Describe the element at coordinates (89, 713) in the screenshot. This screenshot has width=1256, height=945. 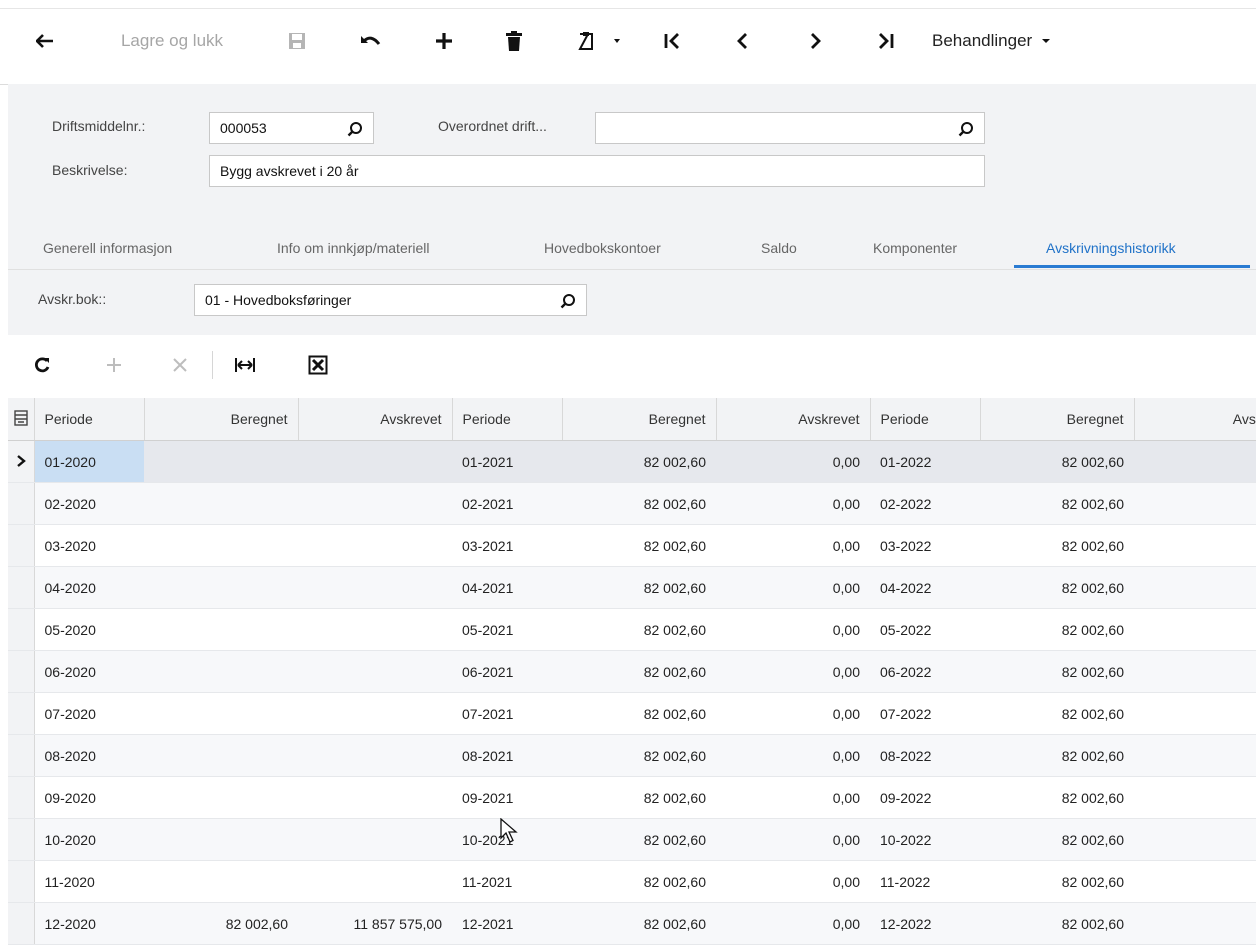
I see `cell-period: 07-2020` at that location.